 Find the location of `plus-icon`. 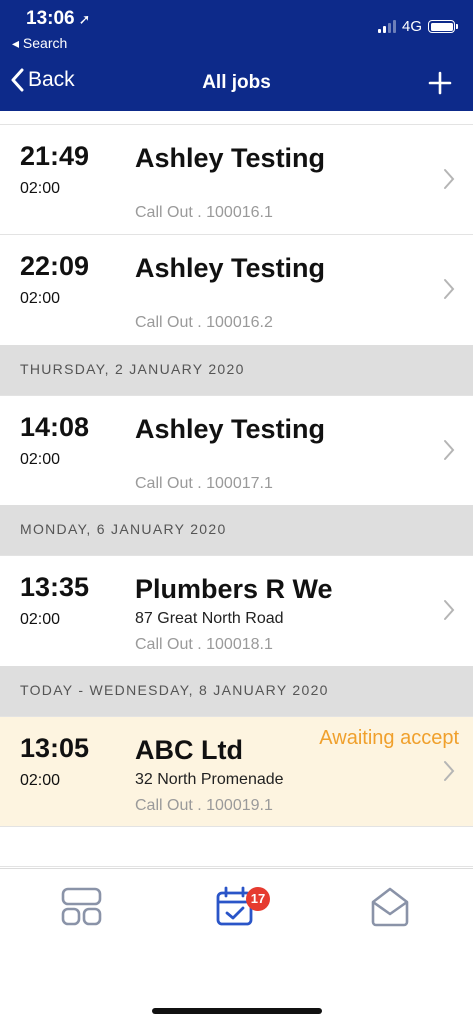

plus-icon is located at coordinates (440, 83).